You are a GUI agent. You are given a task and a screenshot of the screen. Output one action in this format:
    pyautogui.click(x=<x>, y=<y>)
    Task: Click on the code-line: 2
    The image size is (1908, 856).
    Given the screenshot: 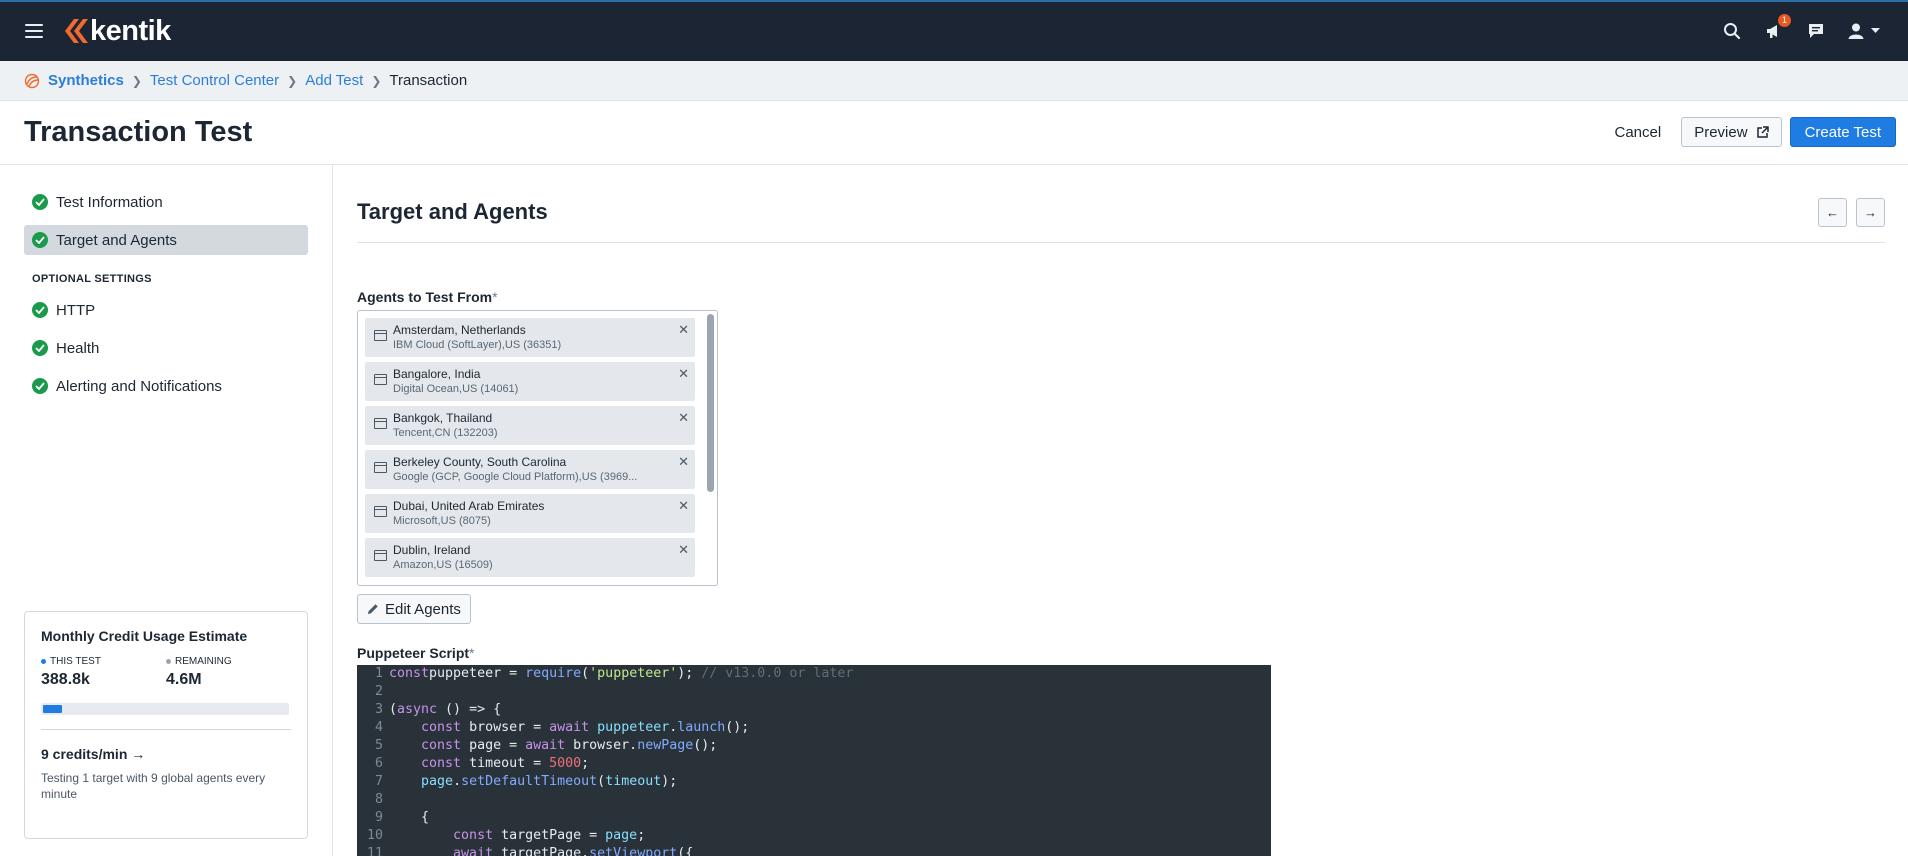 What is the action you would take?
    pyautogui.click(x=814, y=692)
    